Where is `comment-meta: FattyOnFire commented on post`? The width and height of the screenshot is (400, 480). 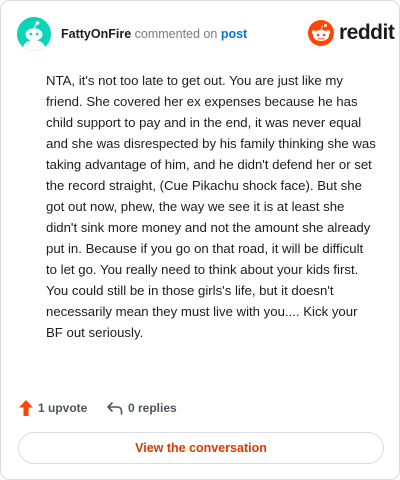 comment-meta: FattyOnFire commented on post is located at coordinates (154, 34).